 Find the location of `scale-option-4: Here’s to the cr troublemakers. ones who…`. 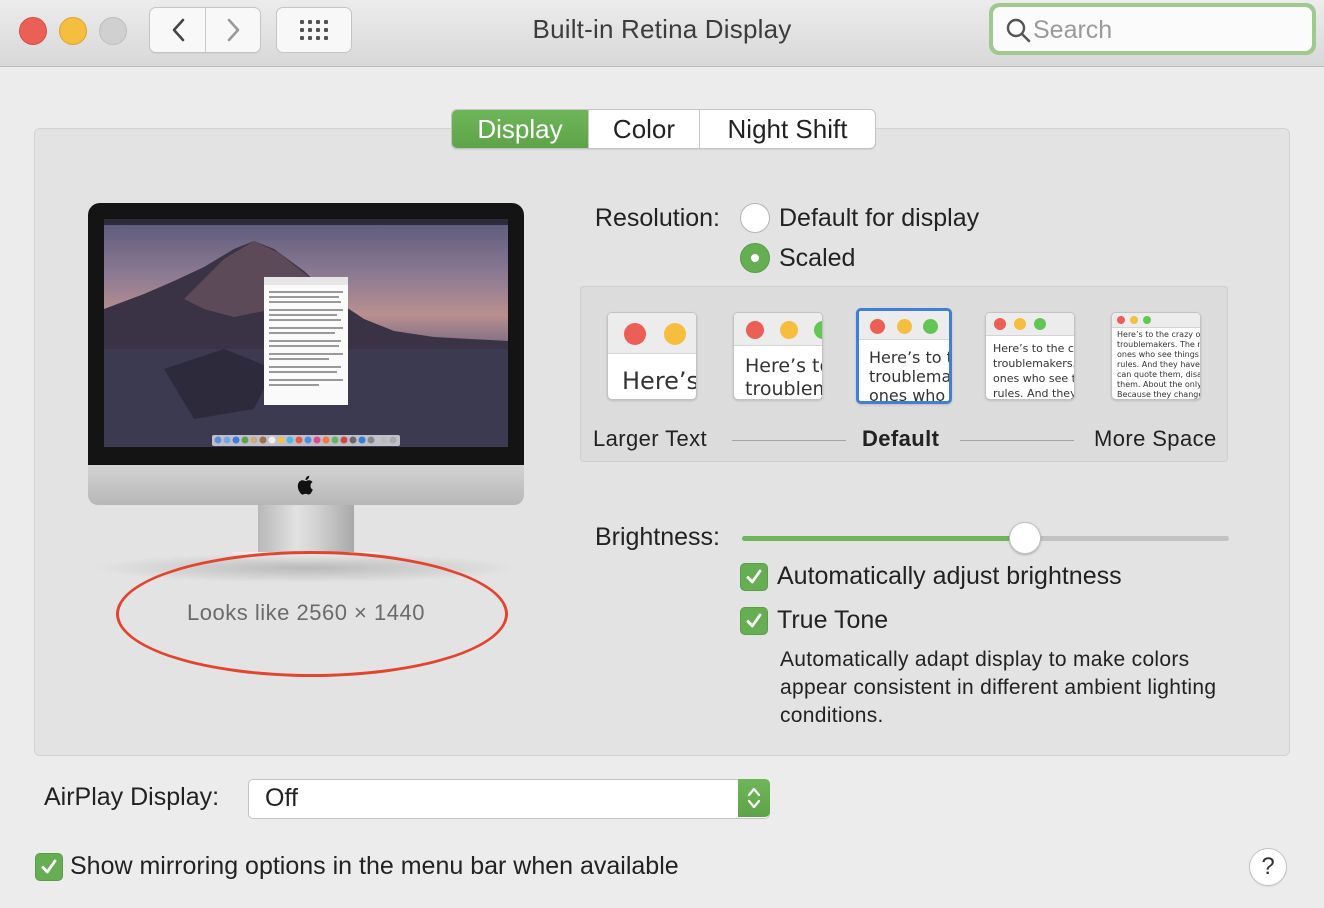

scale-option-4: Here’s to the cr troublemakers. ones who… is located at coordinates (1030, 356).